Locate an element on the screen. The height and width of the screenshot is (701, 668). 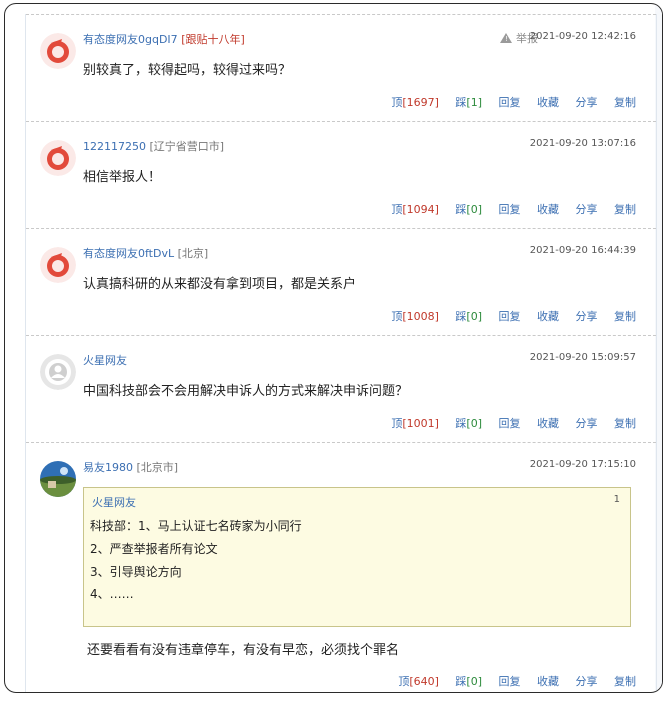
comment-header: 易友1980 [北京市] is located at coordinates (130, 467).